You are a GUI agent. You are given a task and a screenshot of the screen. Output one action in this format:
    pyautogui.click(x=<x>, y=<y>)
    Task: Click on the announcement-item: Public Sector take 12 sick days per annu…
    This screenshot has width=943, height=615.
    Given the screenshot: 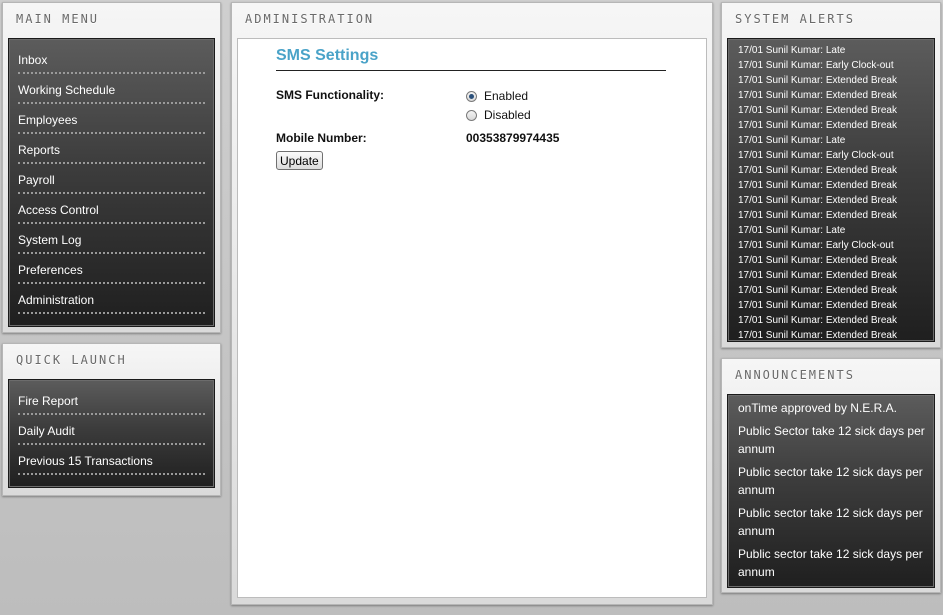 What is the action you would take?
    pyautogui.click(x=832, y=440)
    